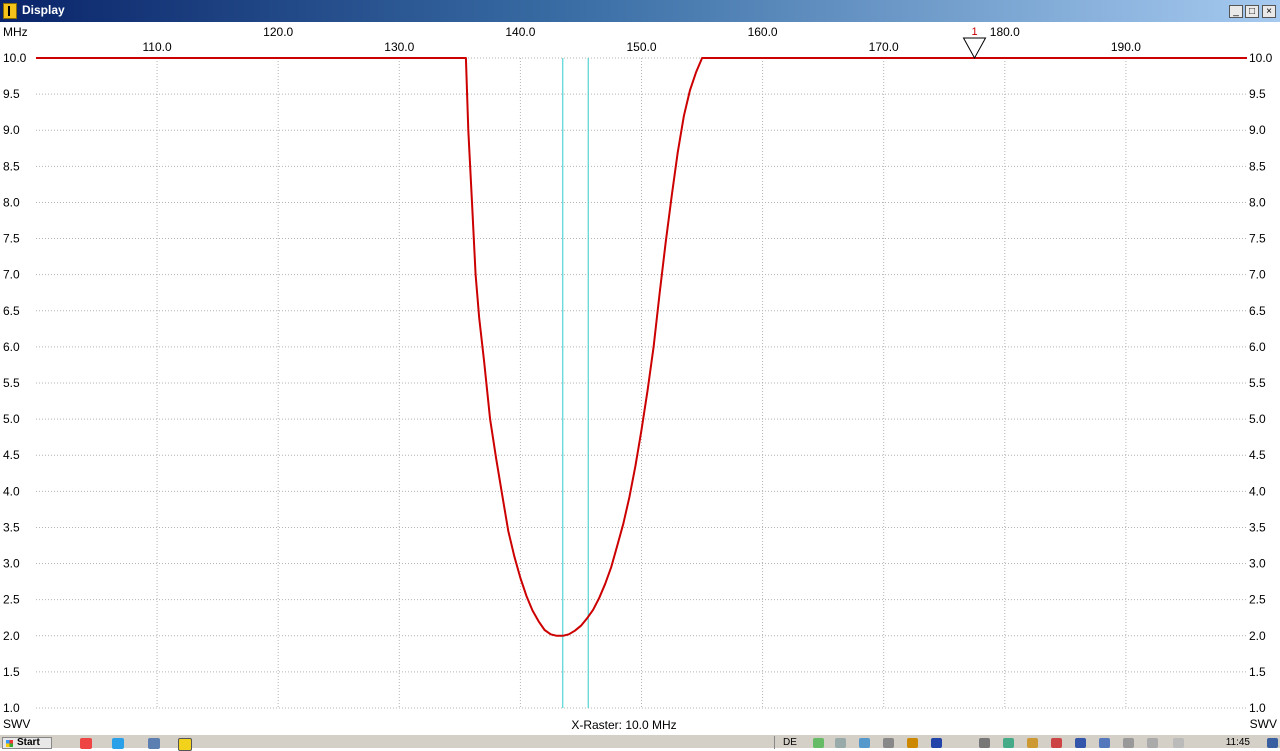 This screenshot has width=1280, height=751. I want to click on speaker-icon, so click(1178, 743).